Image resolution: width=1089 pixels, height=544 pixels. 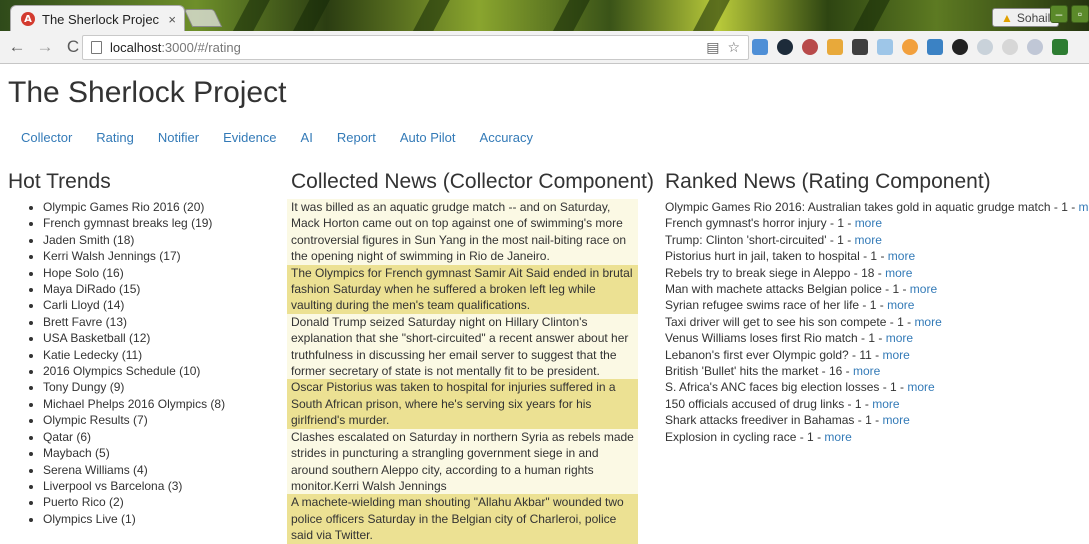 What do you see at coordinates (115, 137) in the screenshot?
I see `nav-link-rating: Rating` at bounding box center [115, 137].